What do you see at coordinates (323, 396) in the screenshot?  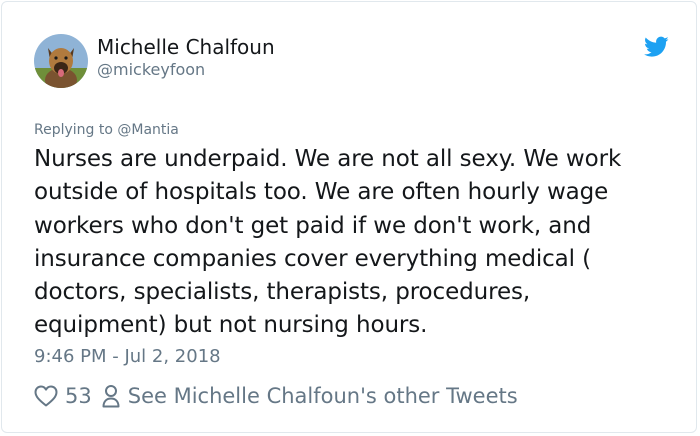 I see `other-tweets-link: See Michelle Chalfoun's other Tweets` at bounding box center [323, 396].